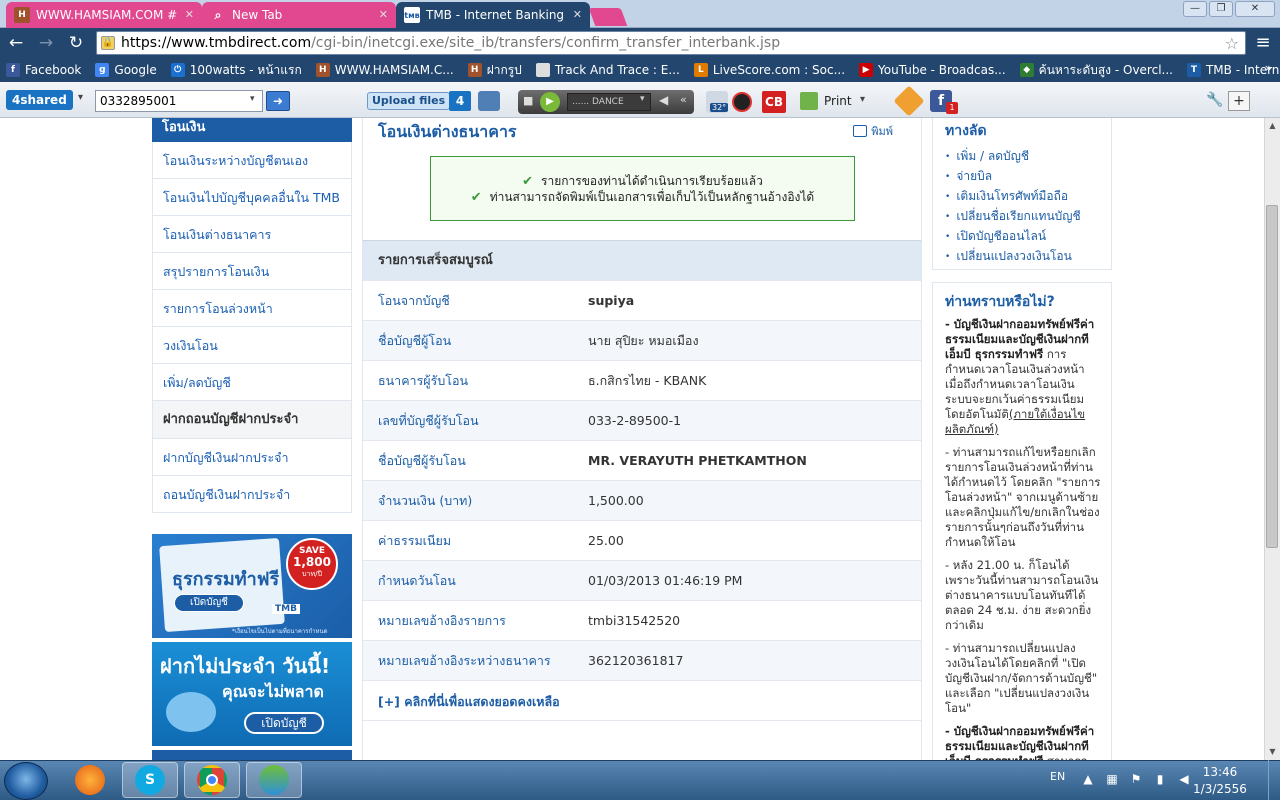 The image size is (1280, 800). What do you see at coordinates (135, 70) in the screenshot?
I see `bookmark-label: Google` at bounding box center [135, 70].